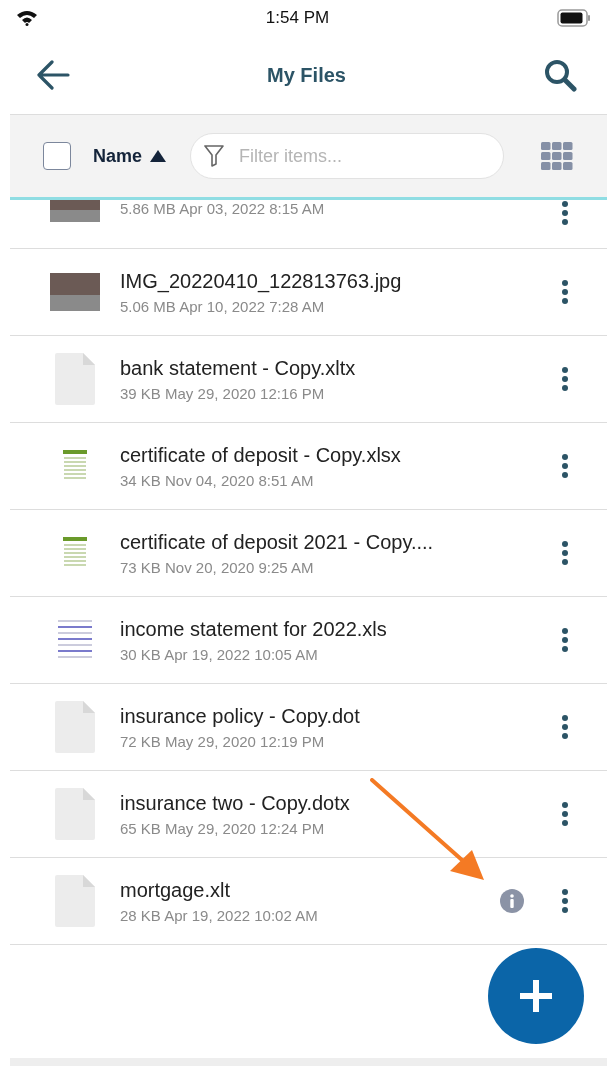 Image resolution: width=607 pixels, height=1066 pixels. What do you see at coordinates (223, 741) in the screenshot?
I see `file-details: 72 KB May 29, 2020 12:19 PM` at bounding box center [223, 741].